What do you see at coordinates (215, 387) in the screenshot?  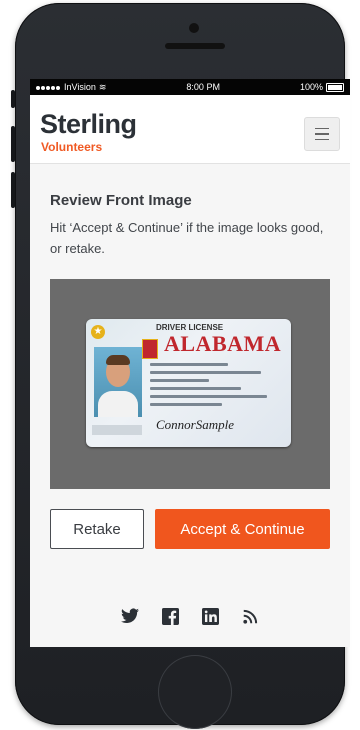 I see `license-details` at bounding box center [215, 387].